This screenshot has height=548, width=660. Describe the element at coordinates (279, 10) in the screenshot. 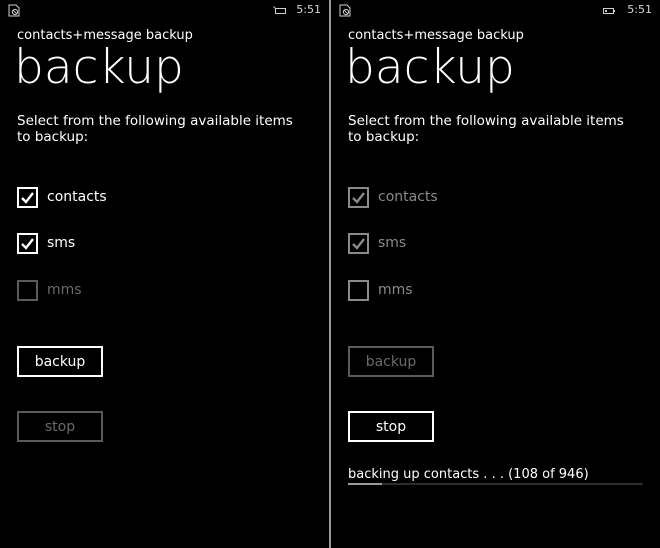

I see `battery-saver-icon` at that location.